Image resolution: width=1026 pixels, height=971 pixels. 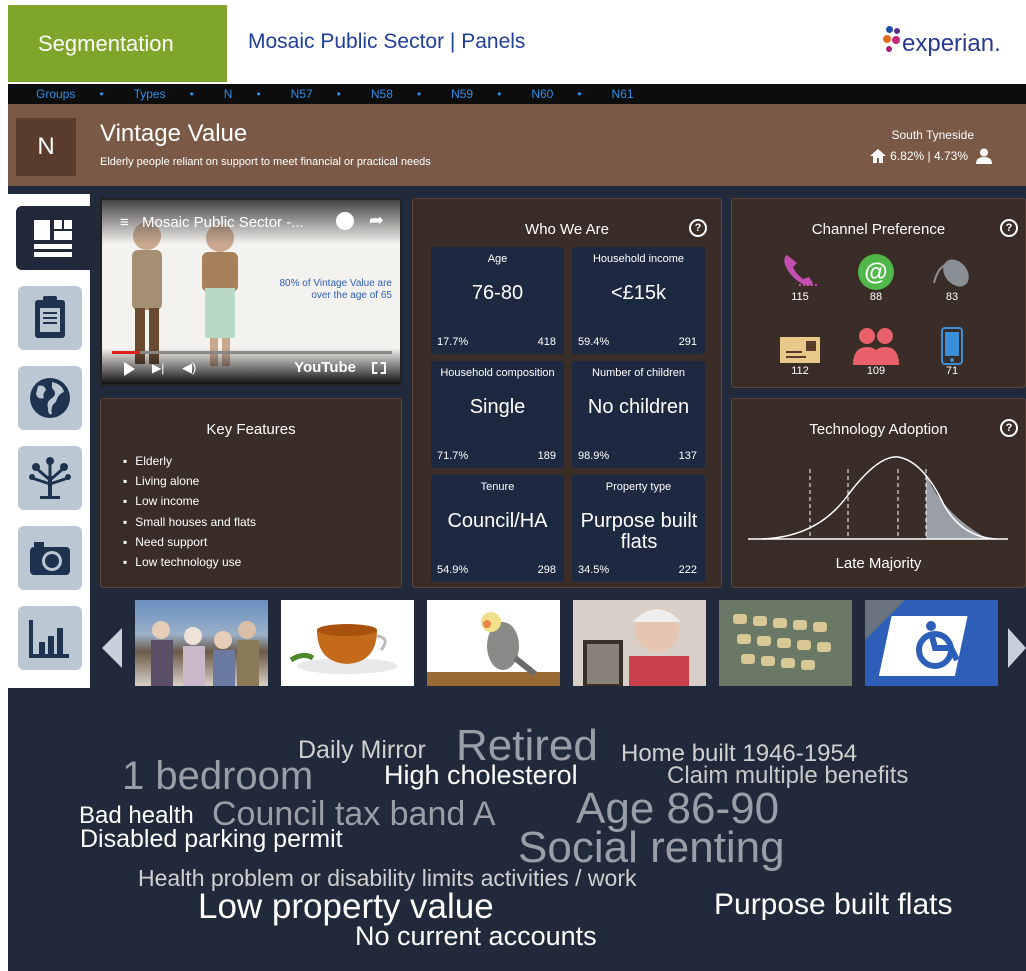 I want to click on youtube-logo: YouTube, so click(x=325, y=367).